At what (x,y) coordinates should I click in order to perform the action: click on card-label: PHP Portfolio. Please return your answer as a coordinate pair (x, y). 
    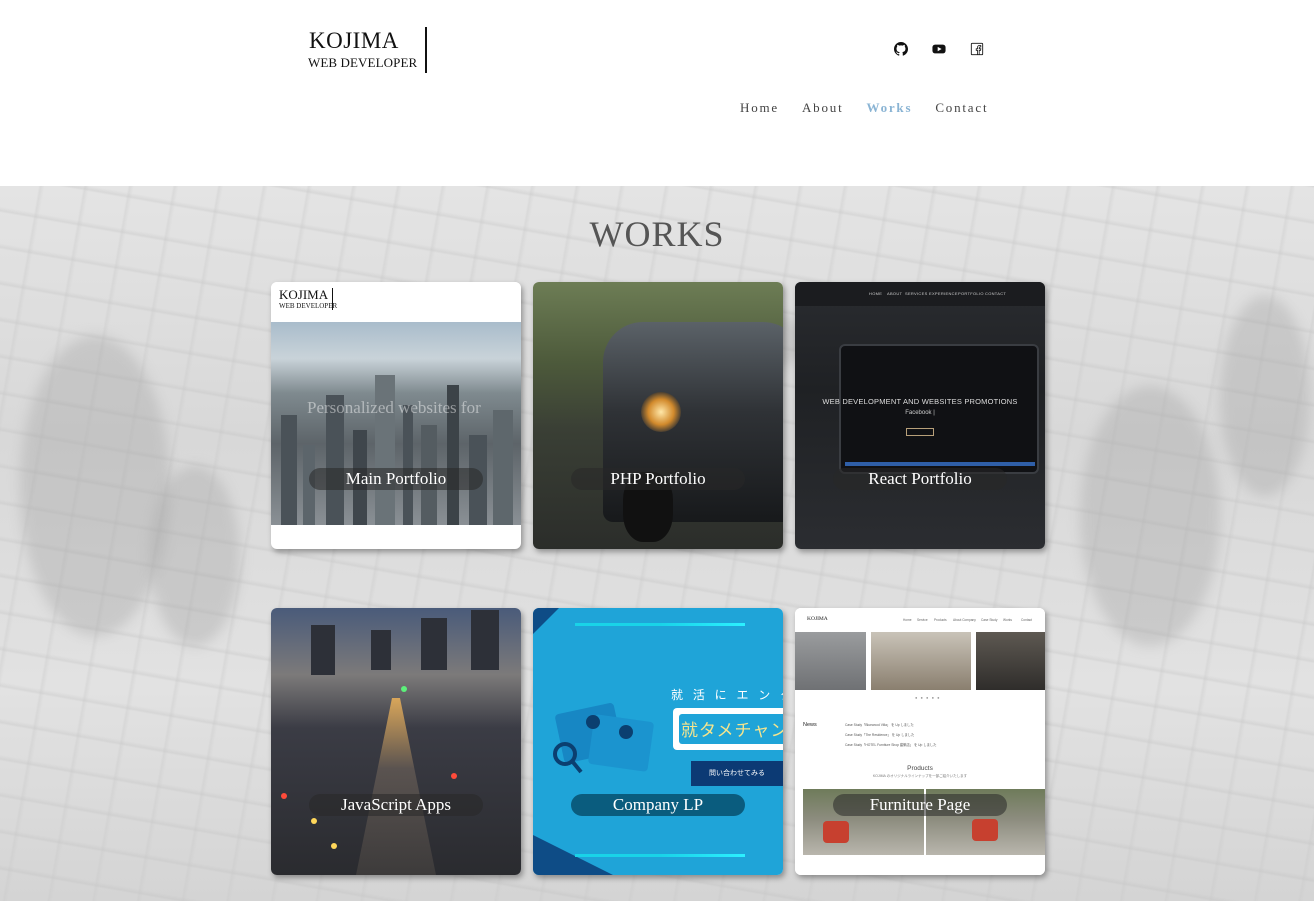
    Looking at the image, I should click on (658, 479).